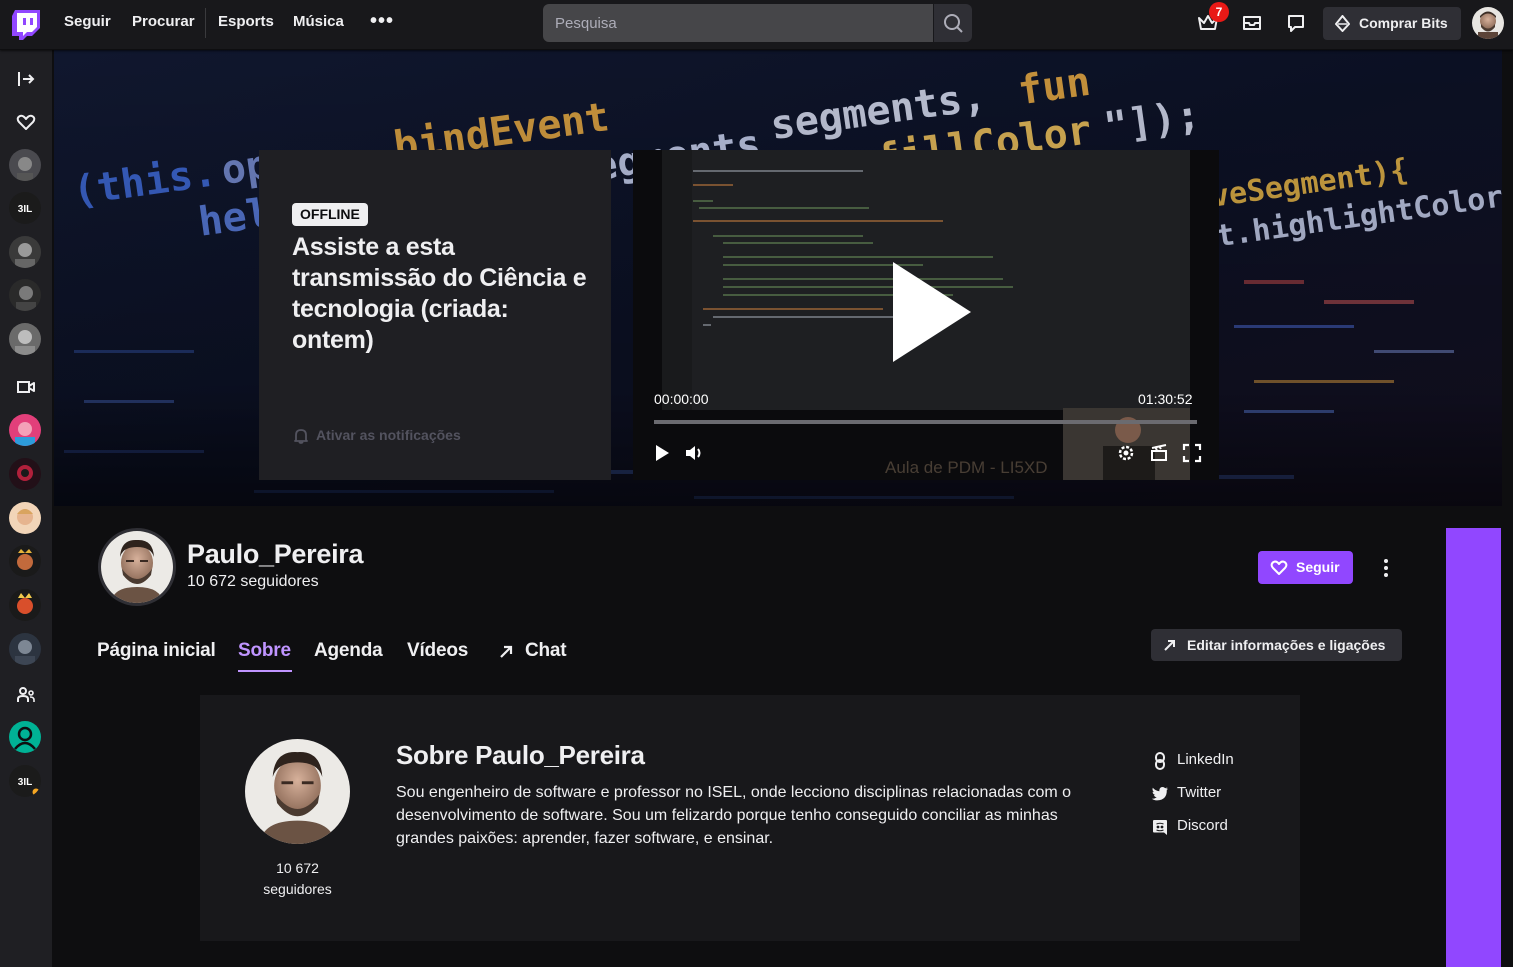 The width and height of the screenshot is (1513, 967). I want to click on suggested-channel-avatar: 3IL, so click(25, 781).